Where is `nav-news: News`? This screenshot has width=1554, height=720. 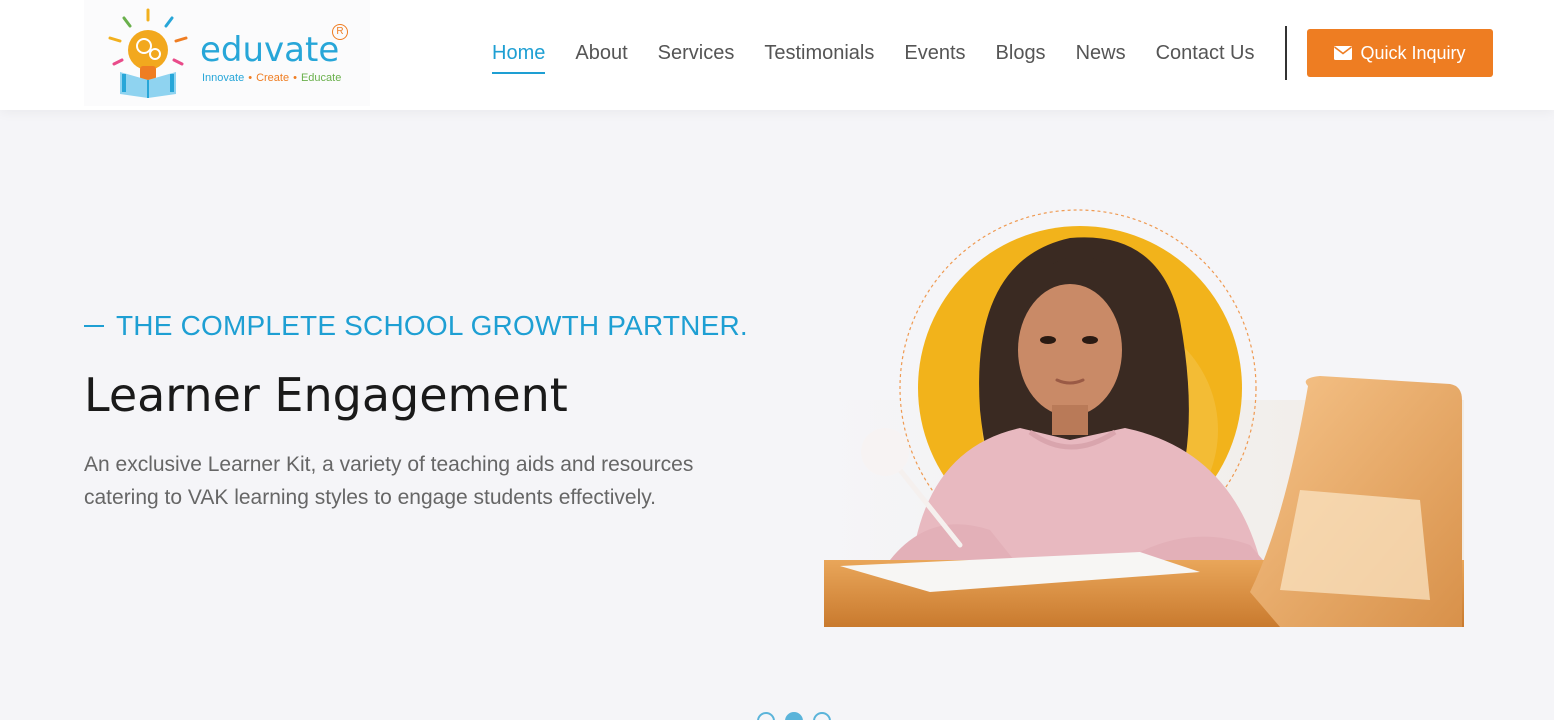
nav-news: News is located at coordinates (1101, 53).